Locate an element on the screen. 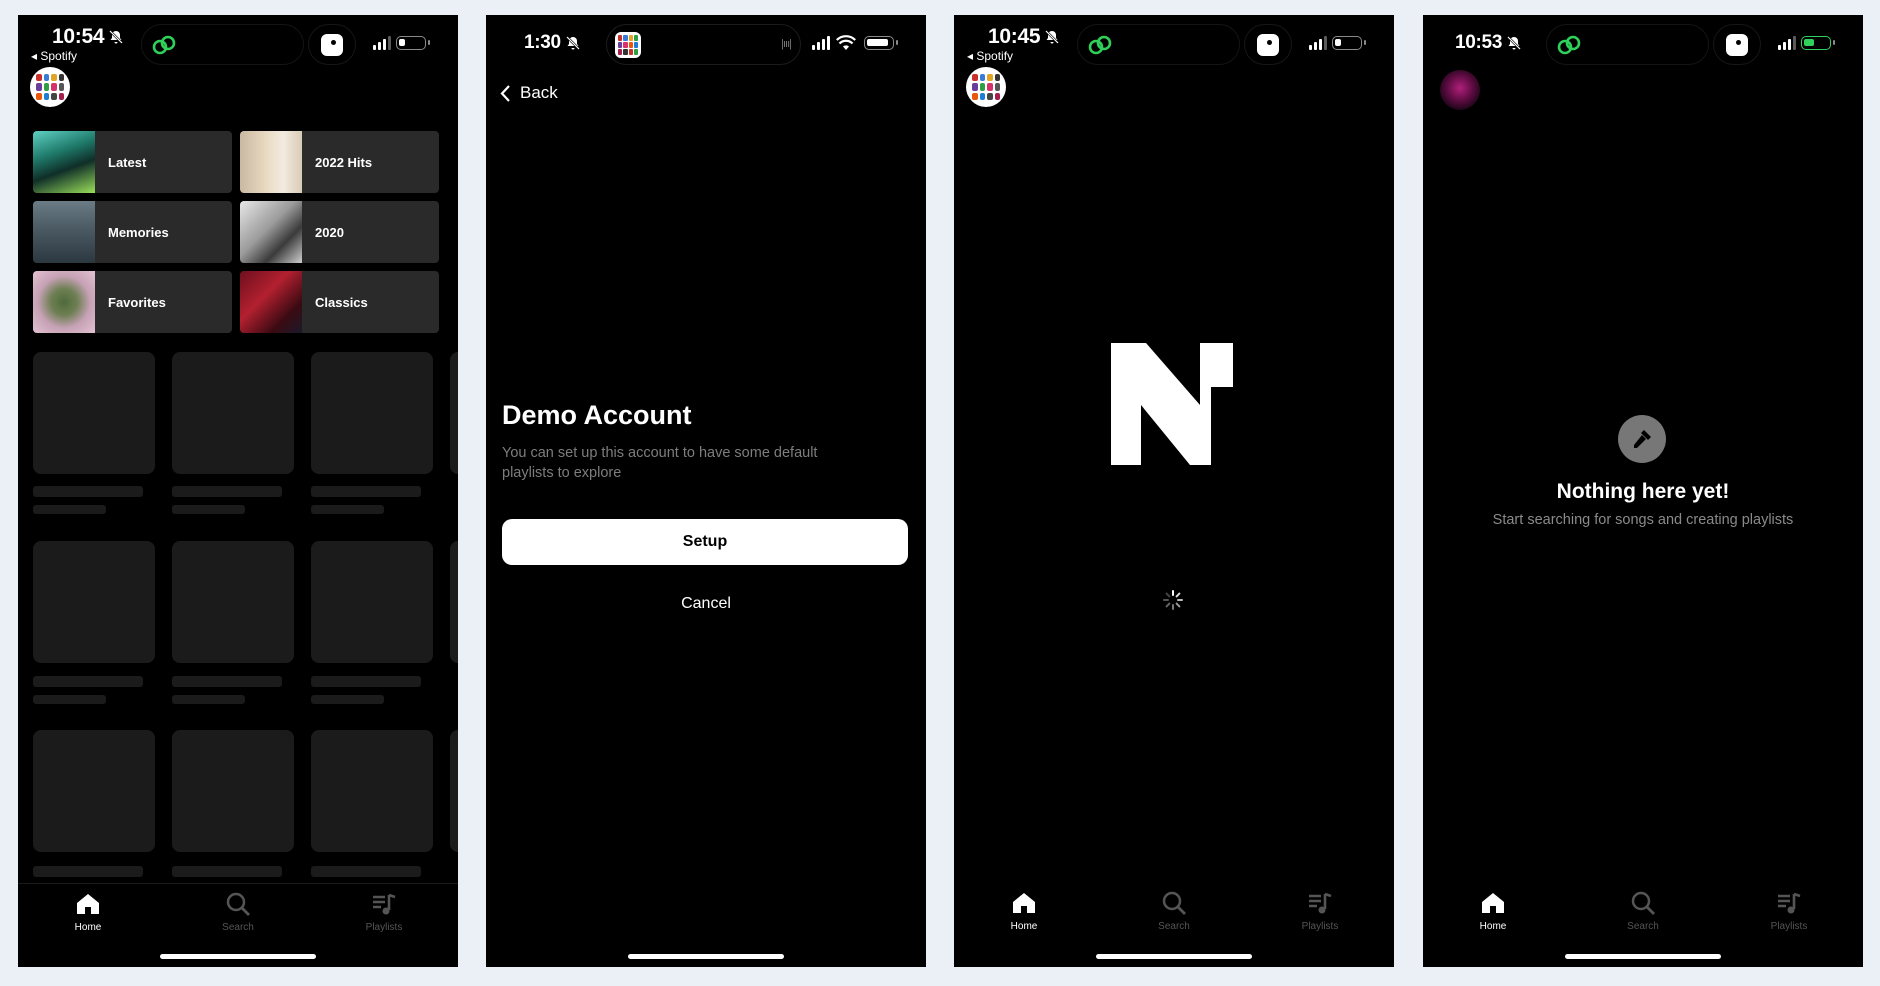 Image resolution: width=1880 pixels, height=986 pixels. tile-latest: Latest is located at coordinates (132, 162).